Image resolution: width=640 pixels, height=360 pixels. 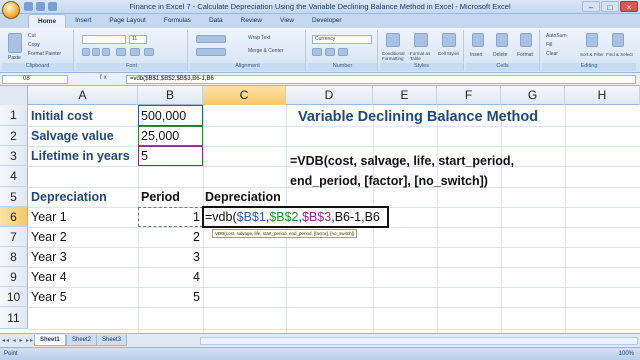 What do you see at coordinates (47, 21) in the screenshot?
I see `tab-home: Home` at bounding box center [47, 21].